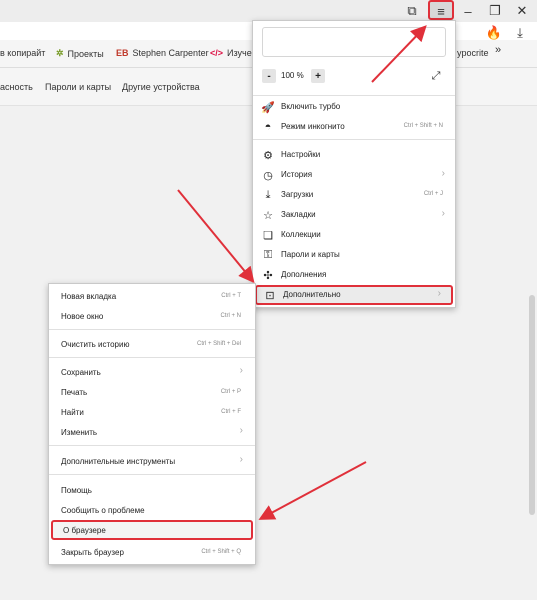 The height and width of the screenshot is (600, 537). What do you see at coordinates (494, 33) in the screenshot?
I see `fire-icon: 🔥` at bounding box center [494, 33].